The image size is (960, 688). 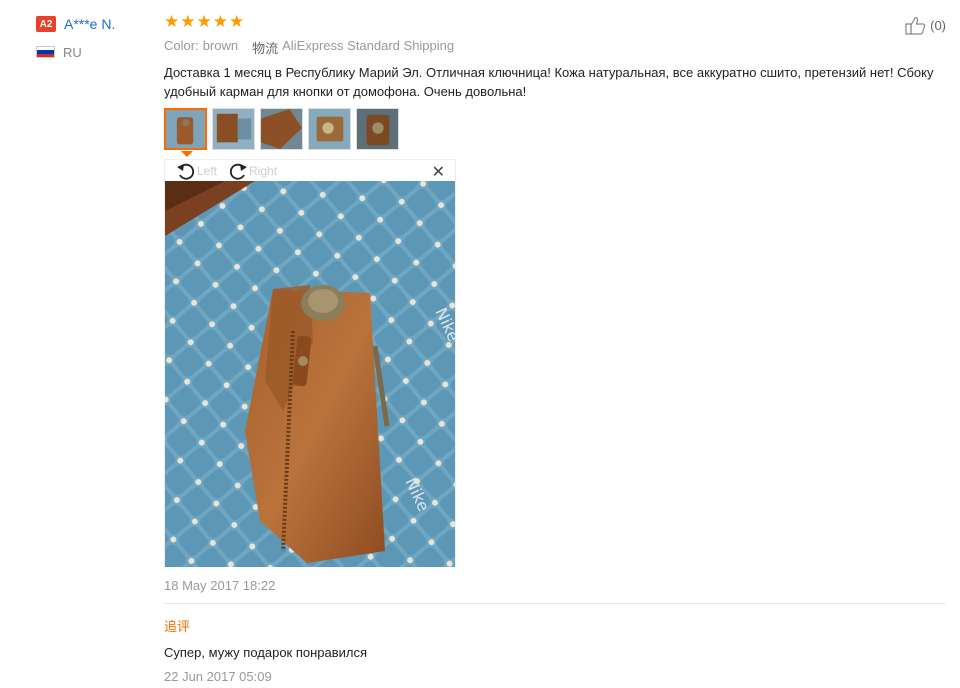 What do you see at coordinates (196, 171) in the screenshot?
I see `rotate-left-button: Left` at bounding box center [196, 171].